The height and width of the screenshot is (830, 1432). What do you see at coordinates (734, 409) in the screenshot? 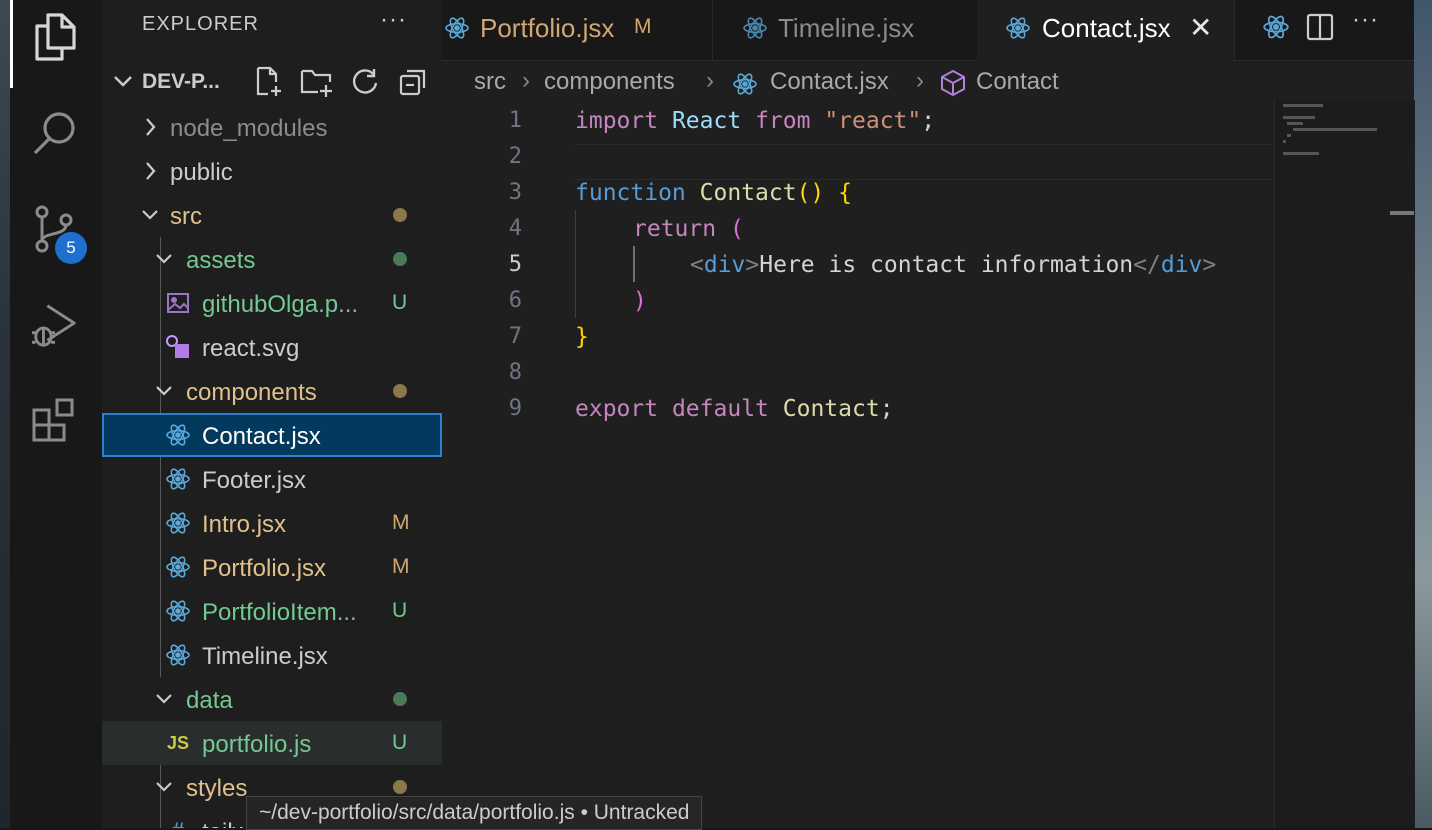
I see `code-line-9: export default Contact;` at bounding box center [734, 409].